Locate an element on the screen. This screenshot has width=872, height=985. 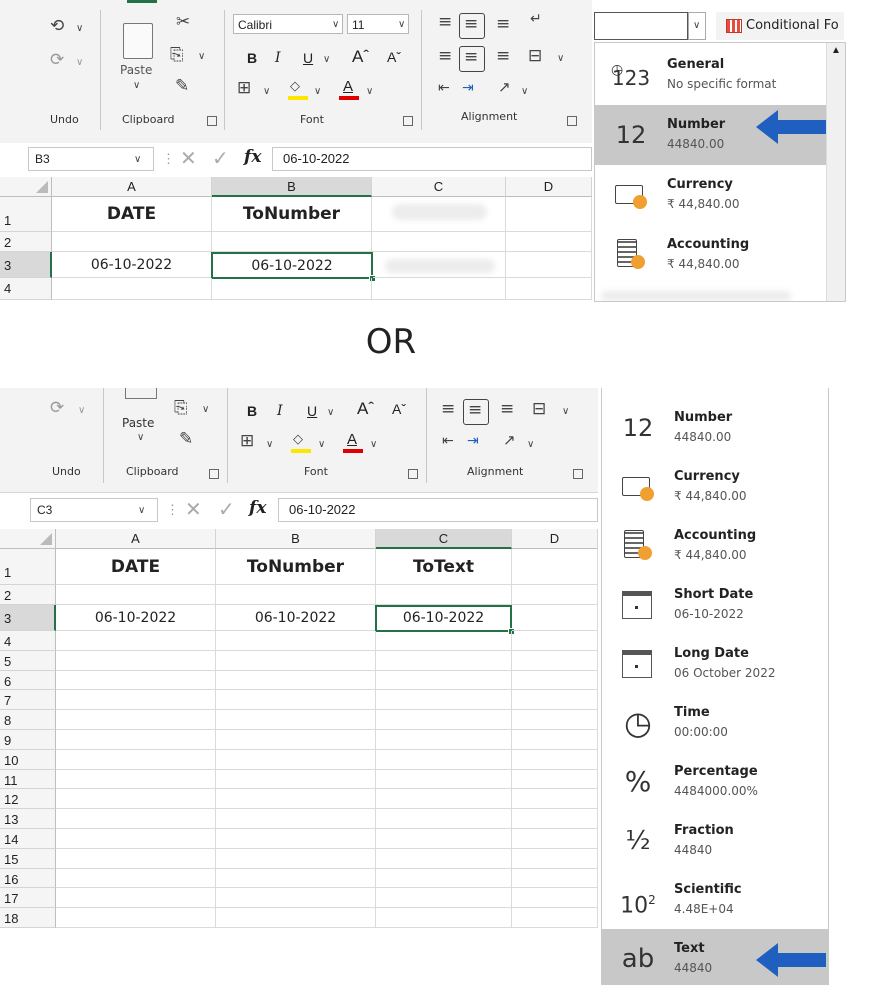
cell-a14 is located at coordinates (136, 839).